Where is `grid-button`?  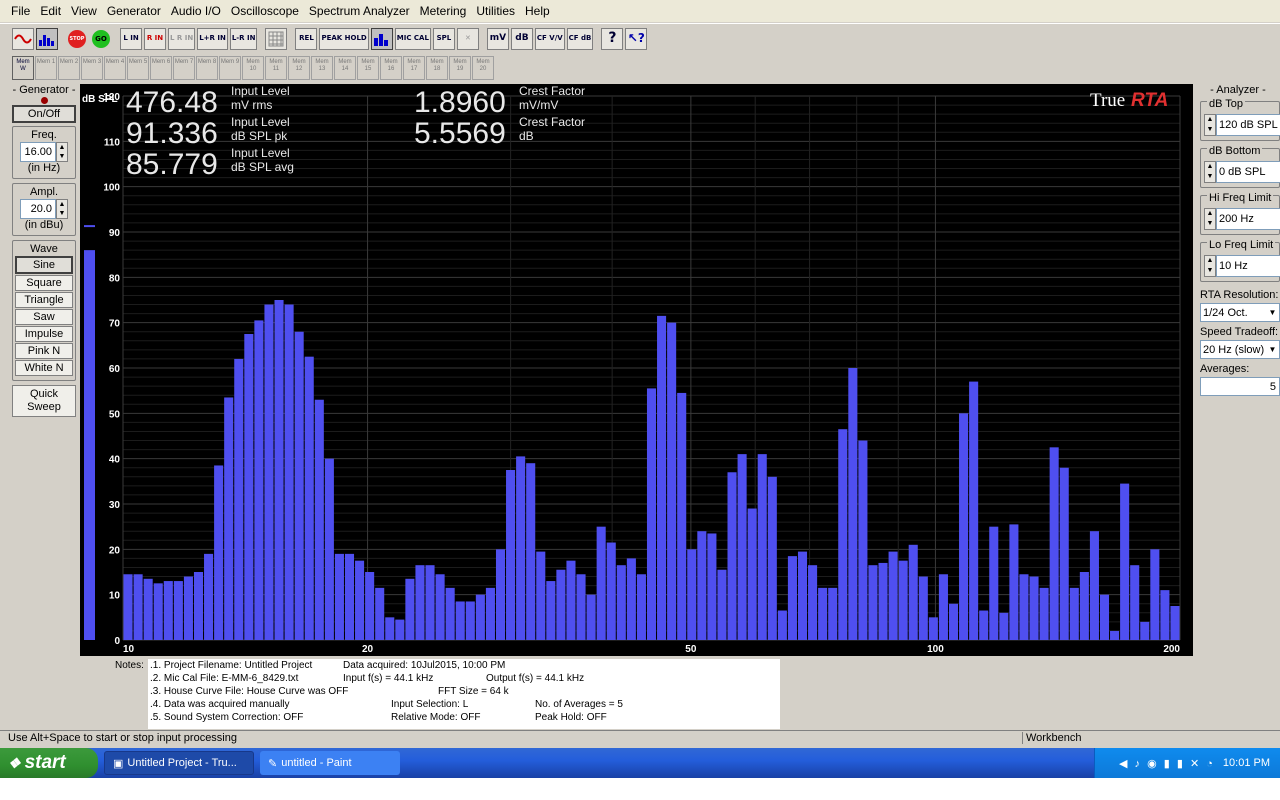
grid-button is located at coordinates (276, 38).